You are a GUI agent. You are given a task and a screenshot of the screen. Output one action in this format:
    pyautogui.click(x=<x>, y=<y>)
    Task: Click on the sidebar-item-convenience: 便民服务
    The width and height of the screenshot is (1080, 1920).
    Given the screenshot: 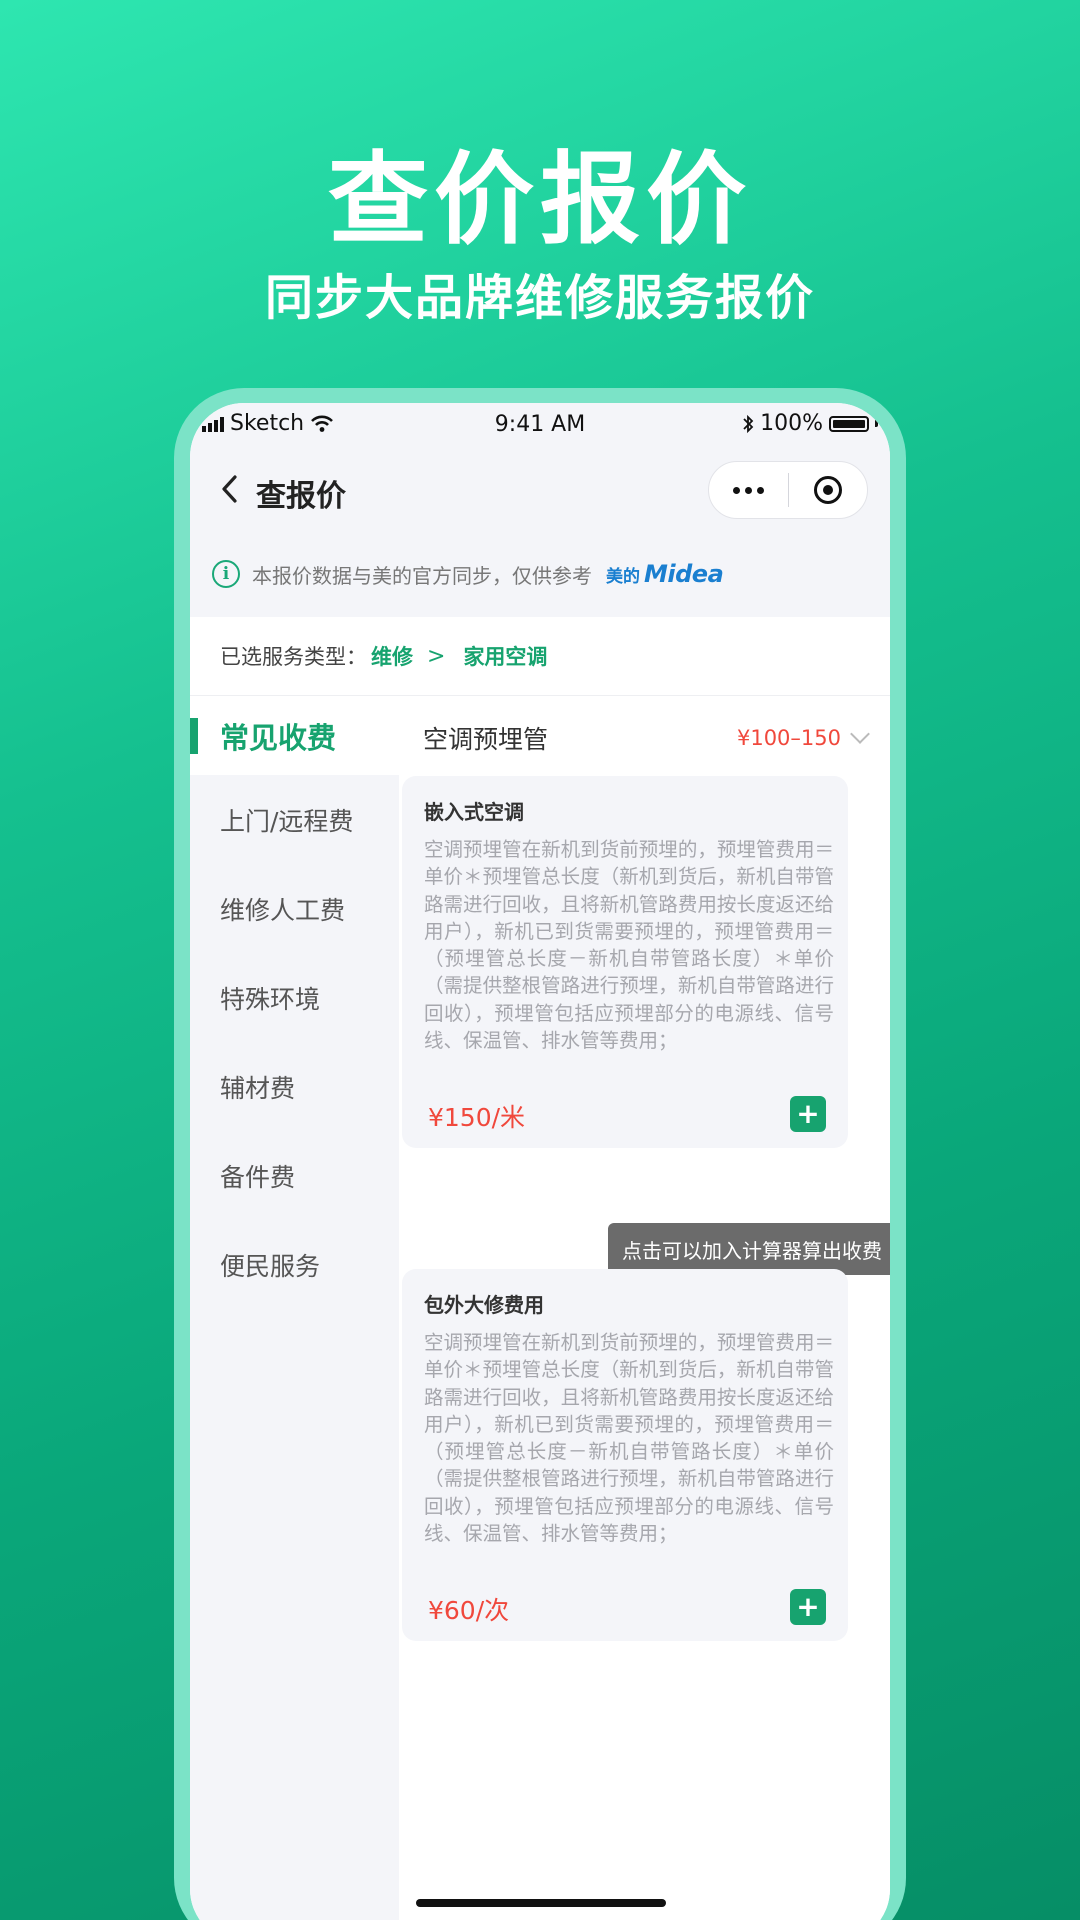 What is the action you would take?
    pyautogui.click(x=294, y=1264)
    